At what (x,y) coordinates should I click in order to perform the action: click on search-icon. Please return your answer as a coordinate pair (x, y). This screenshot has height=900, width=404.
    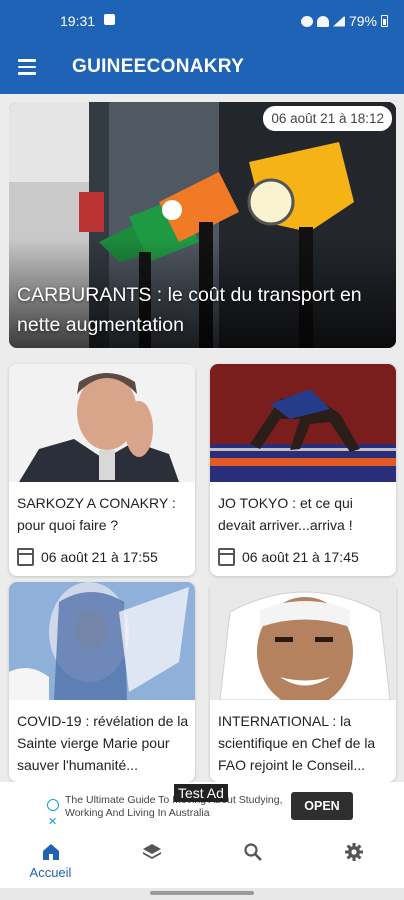
    Looking at the image, I should click on (253, 852).